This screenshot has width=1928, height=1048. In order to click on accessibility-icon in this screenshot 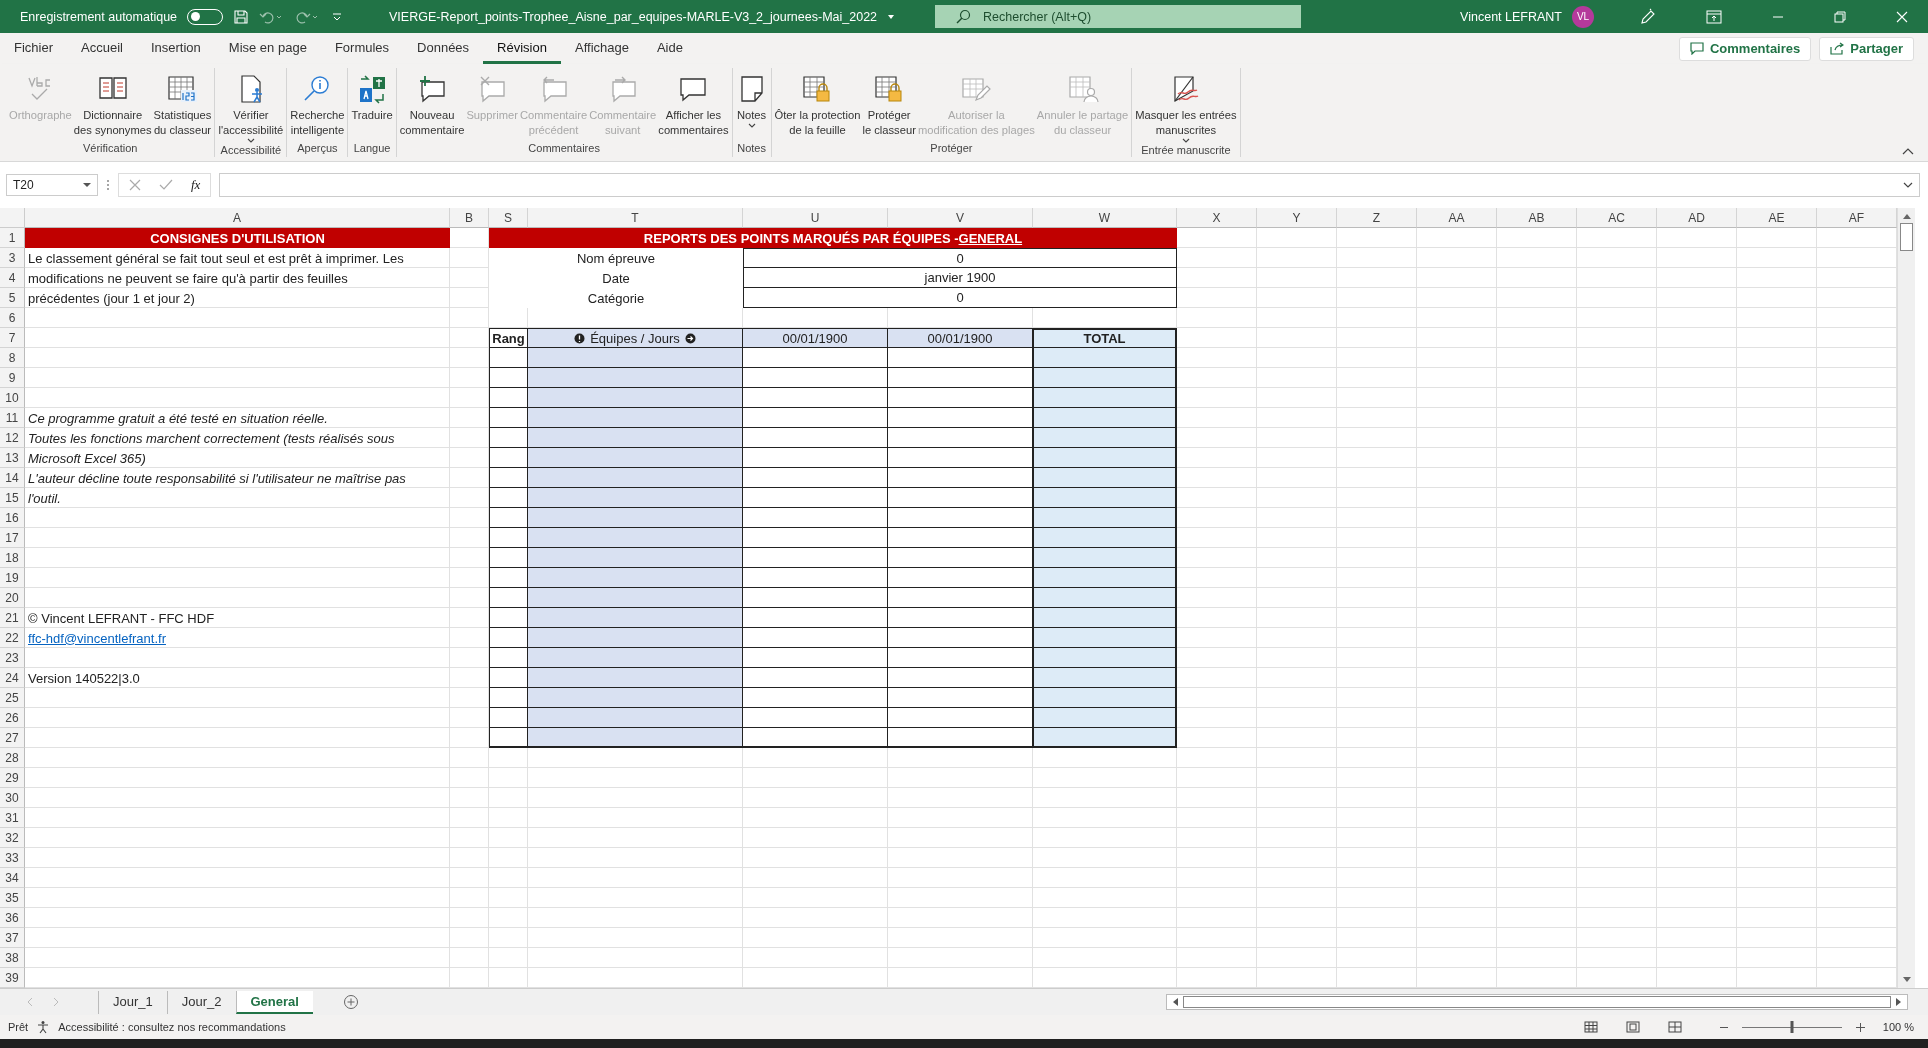, I will do `click(43, 1027)`.